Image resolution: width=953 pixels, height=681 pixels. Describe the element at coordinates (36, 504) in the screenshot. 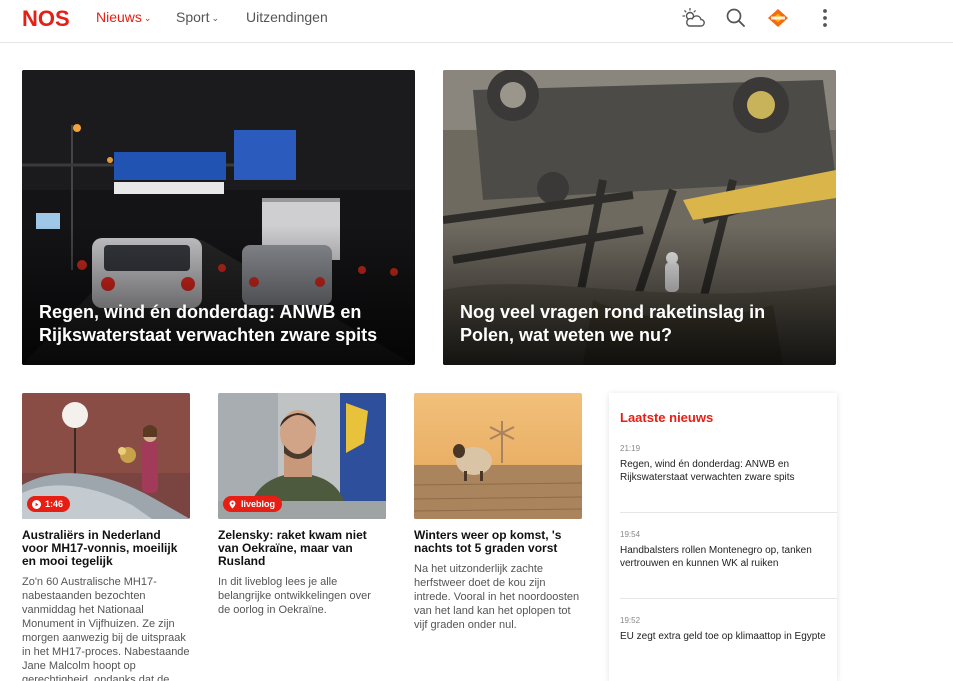

I see `play-icon` at that location.